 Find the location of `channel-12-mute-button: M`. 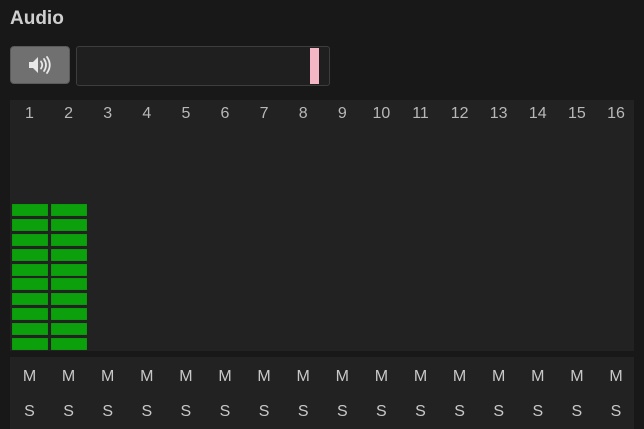

channel-12-mute-button: M is located at coordinates (459, 377).